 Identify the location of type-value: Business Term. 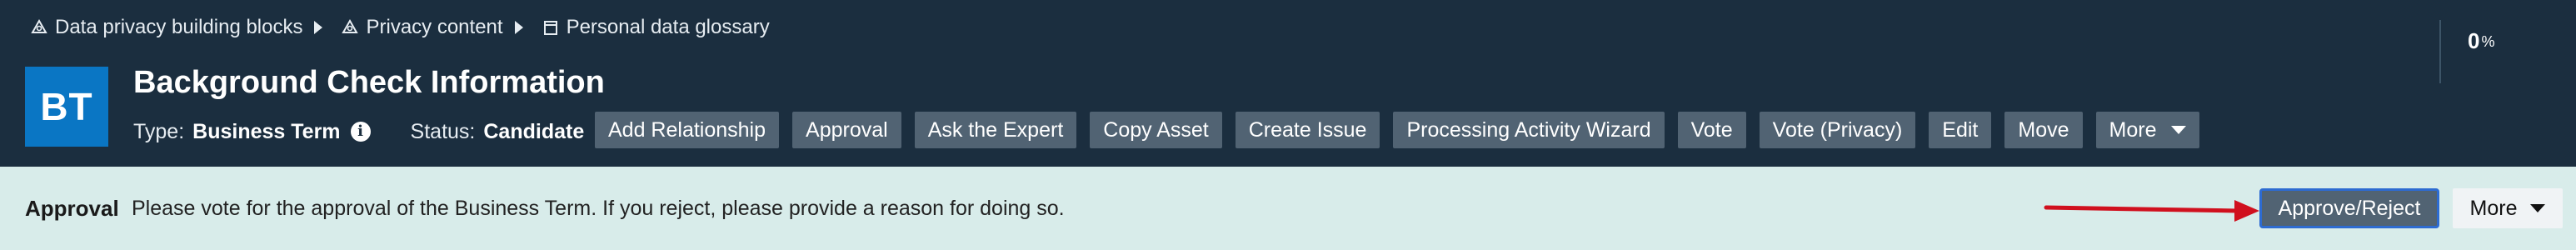
(266, 132).